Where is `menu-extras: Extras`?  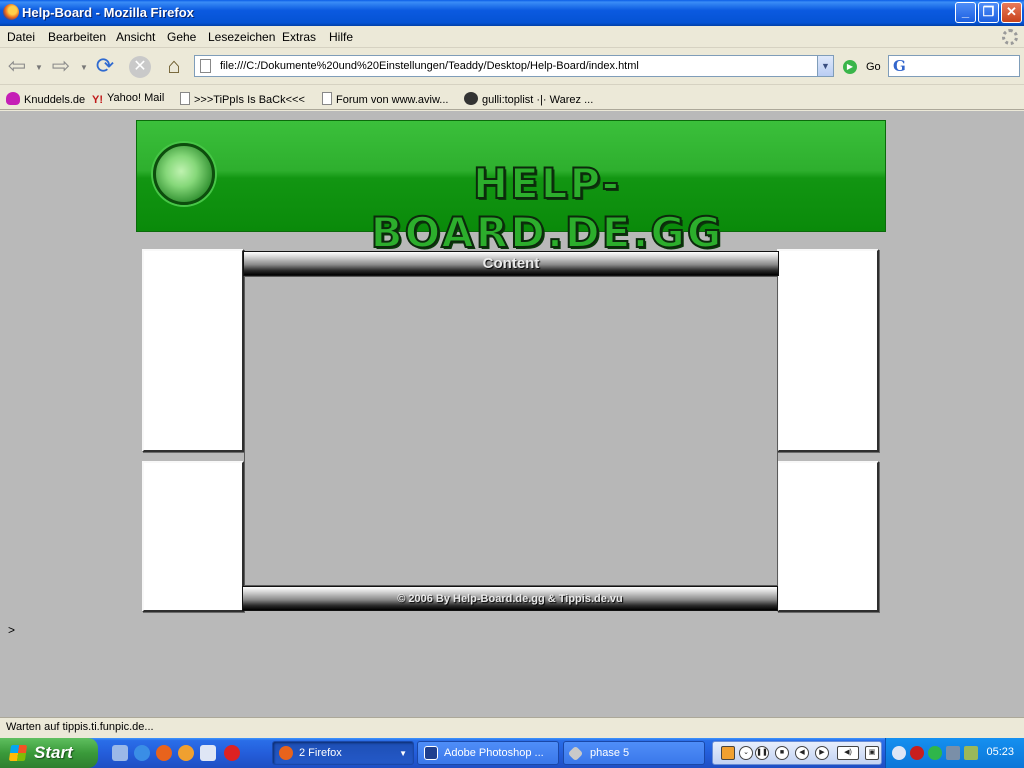 menu-extras: Extras is located at coordinates (299, 37).